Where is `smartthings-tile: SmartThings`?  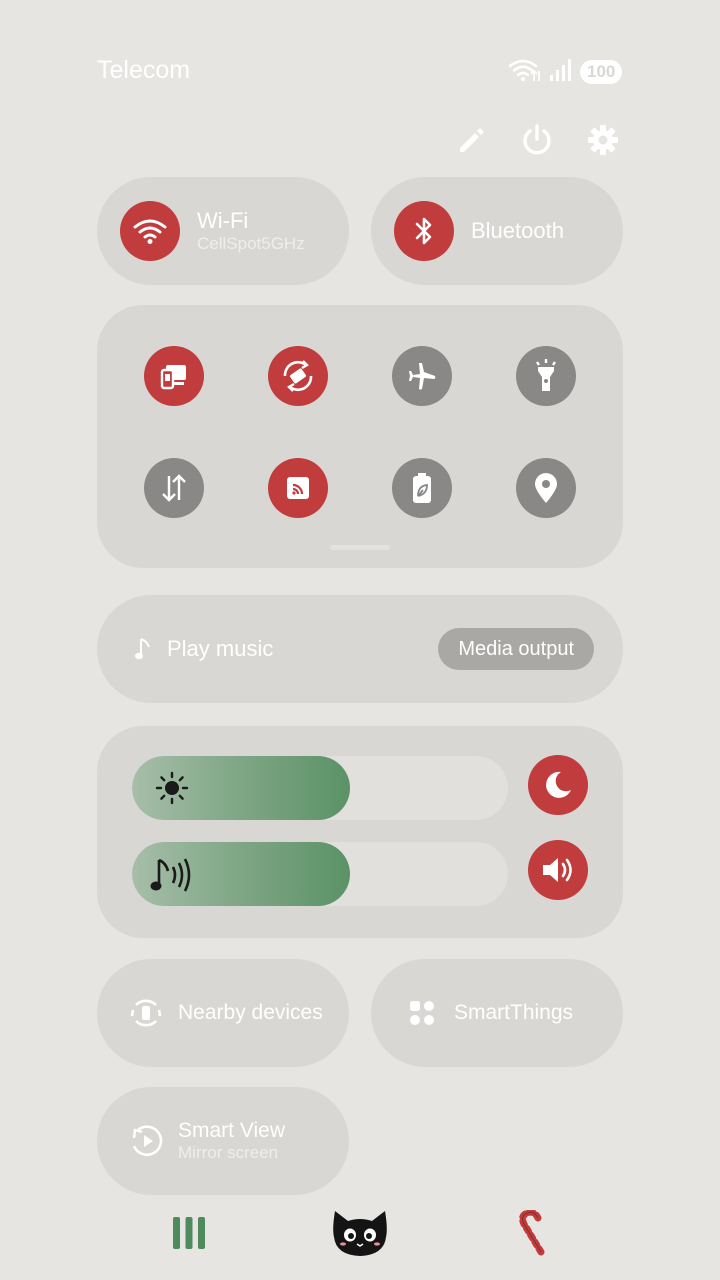
smartthings-tile: SmartThings is located at coordinates (497, 1013).